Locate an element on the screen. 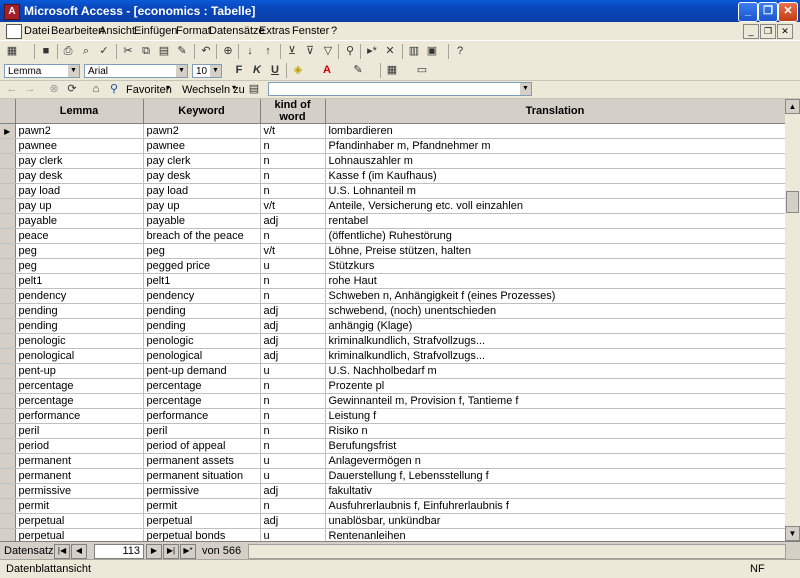 The image size is (800, 578). table-row: peg pegged price u Stützkurs is located at coordinates (392, 266).